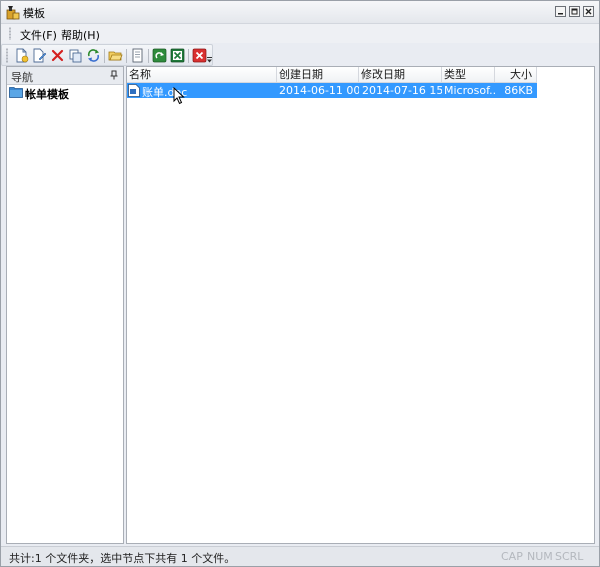  What do you see at coordinates (7, 55) in the screenshot?
I see `toolbar-grip` at bounding box center [7, 55].